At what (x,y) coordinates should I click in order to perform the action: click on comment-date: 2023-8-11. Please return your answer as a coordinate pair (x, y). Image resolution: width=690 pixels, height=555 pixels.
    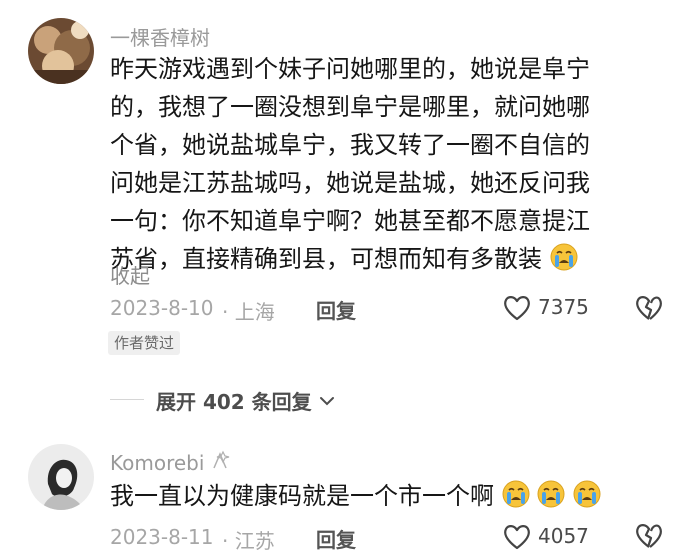
    Looking at the image, I should click on (162, 537).